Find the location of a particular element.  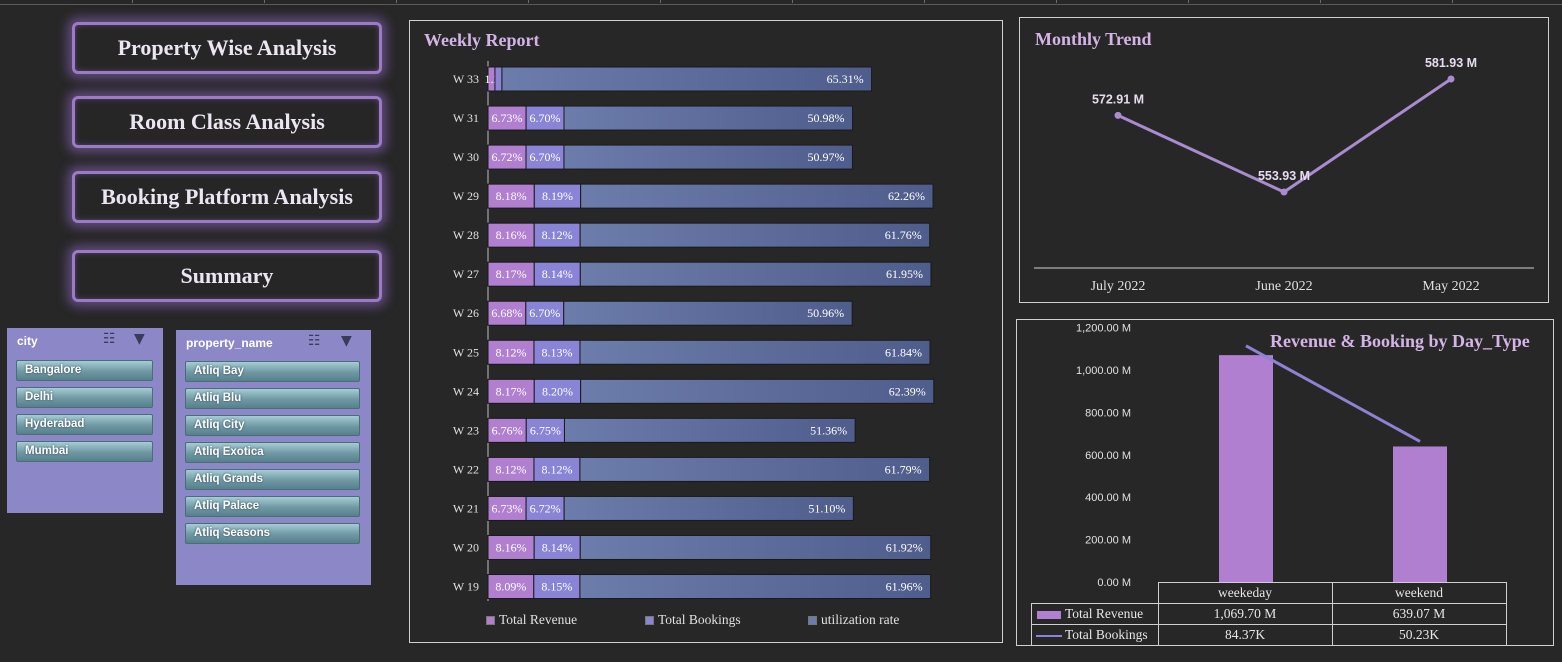

table-header-weekday: weekeday is located at coordinates (1245, 593).